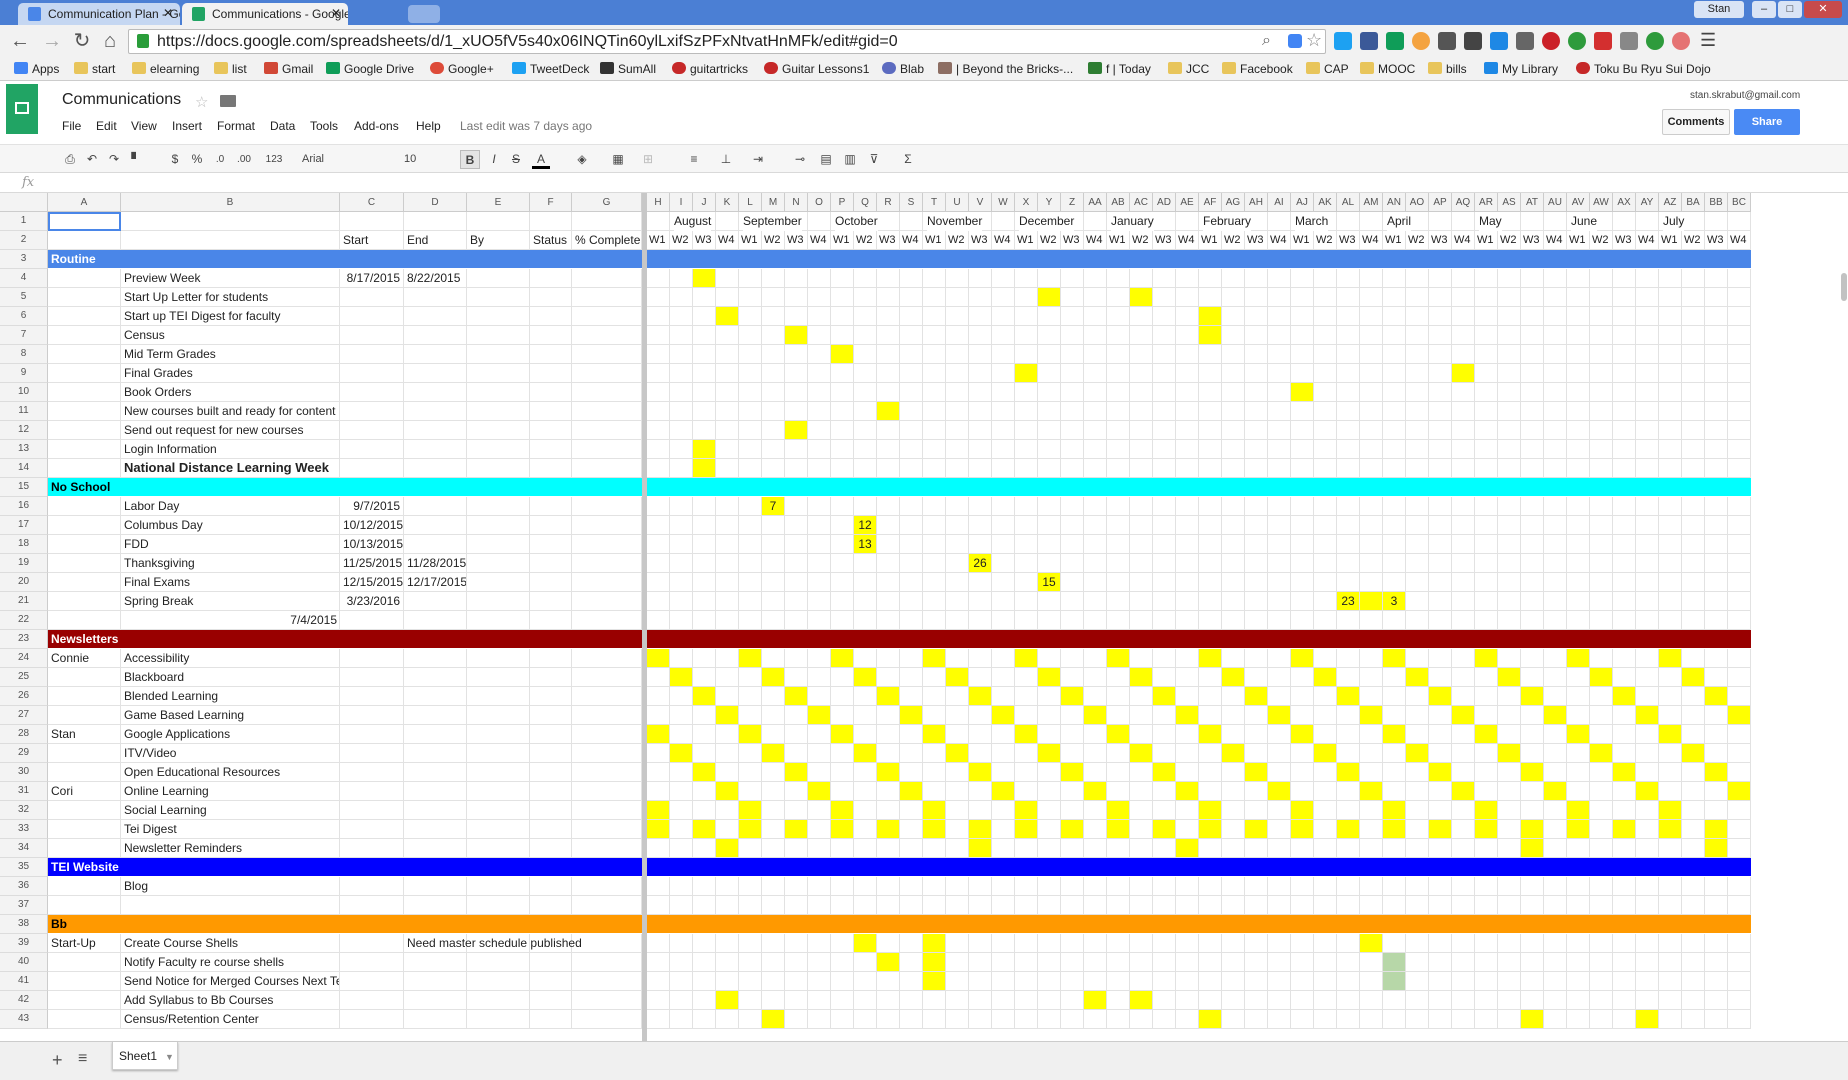 The image size is (1848, 1080). Describe the element at coordinates (551, 240) in the screenshot. I see `header-cell: Status` at that location.